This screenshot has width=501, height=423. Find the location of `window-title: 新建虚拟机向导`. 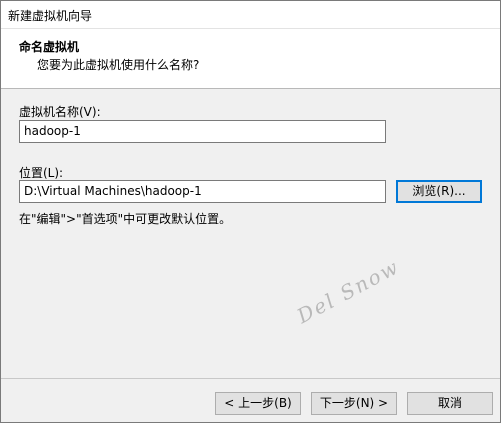

window-title: 新建虚拟机向导 is located at coordinates (50, 16).